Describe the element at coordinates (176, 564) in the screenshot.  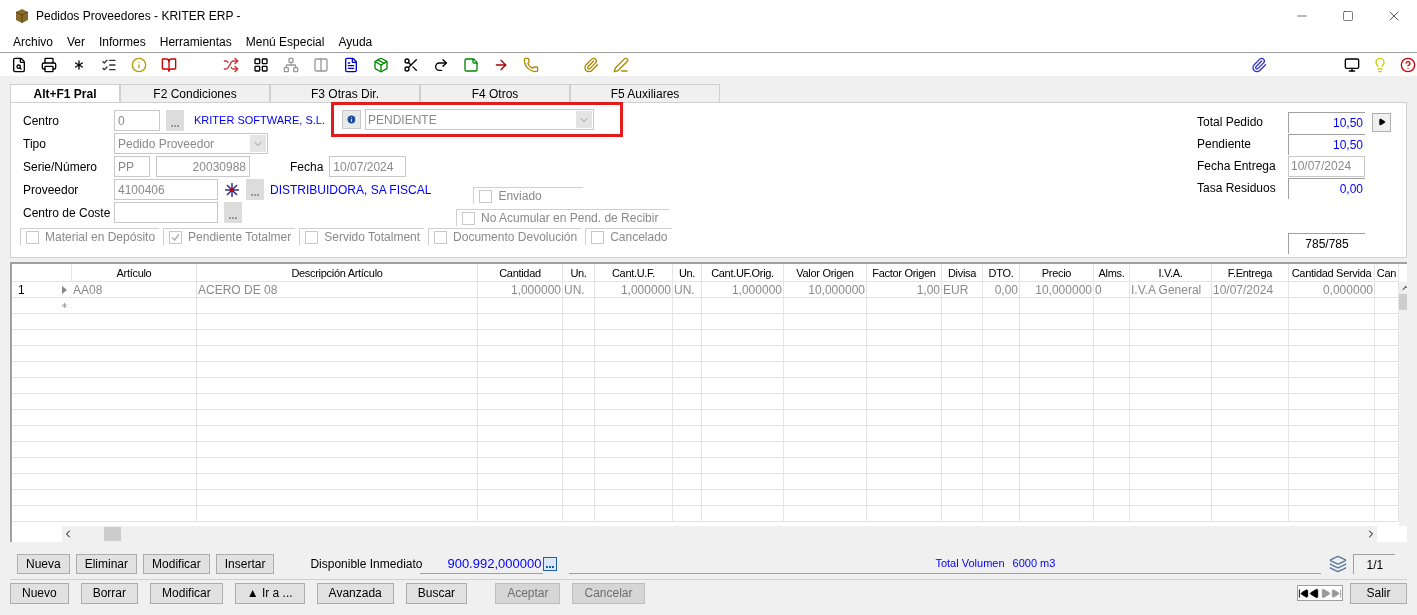
I see `line-button: Modificar` at that location.